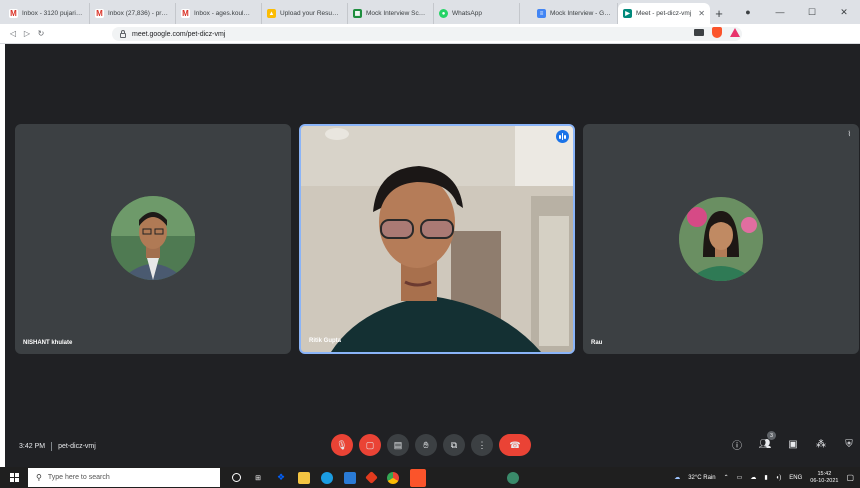 This screenshot has height=488, width=860. I want to click on hand-icon: ✋︎, so click(426, 444).